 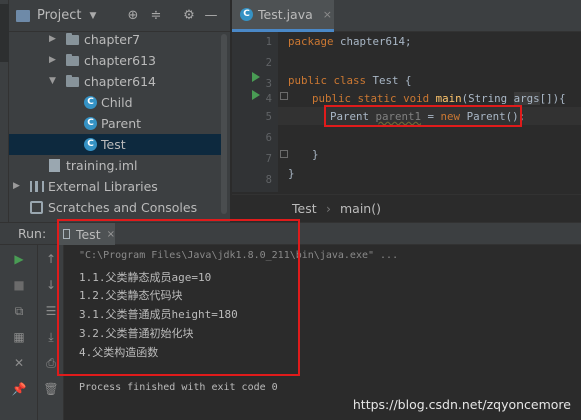 I want to click on tree-item-label: External Libraries, so click(x=103, y=186).